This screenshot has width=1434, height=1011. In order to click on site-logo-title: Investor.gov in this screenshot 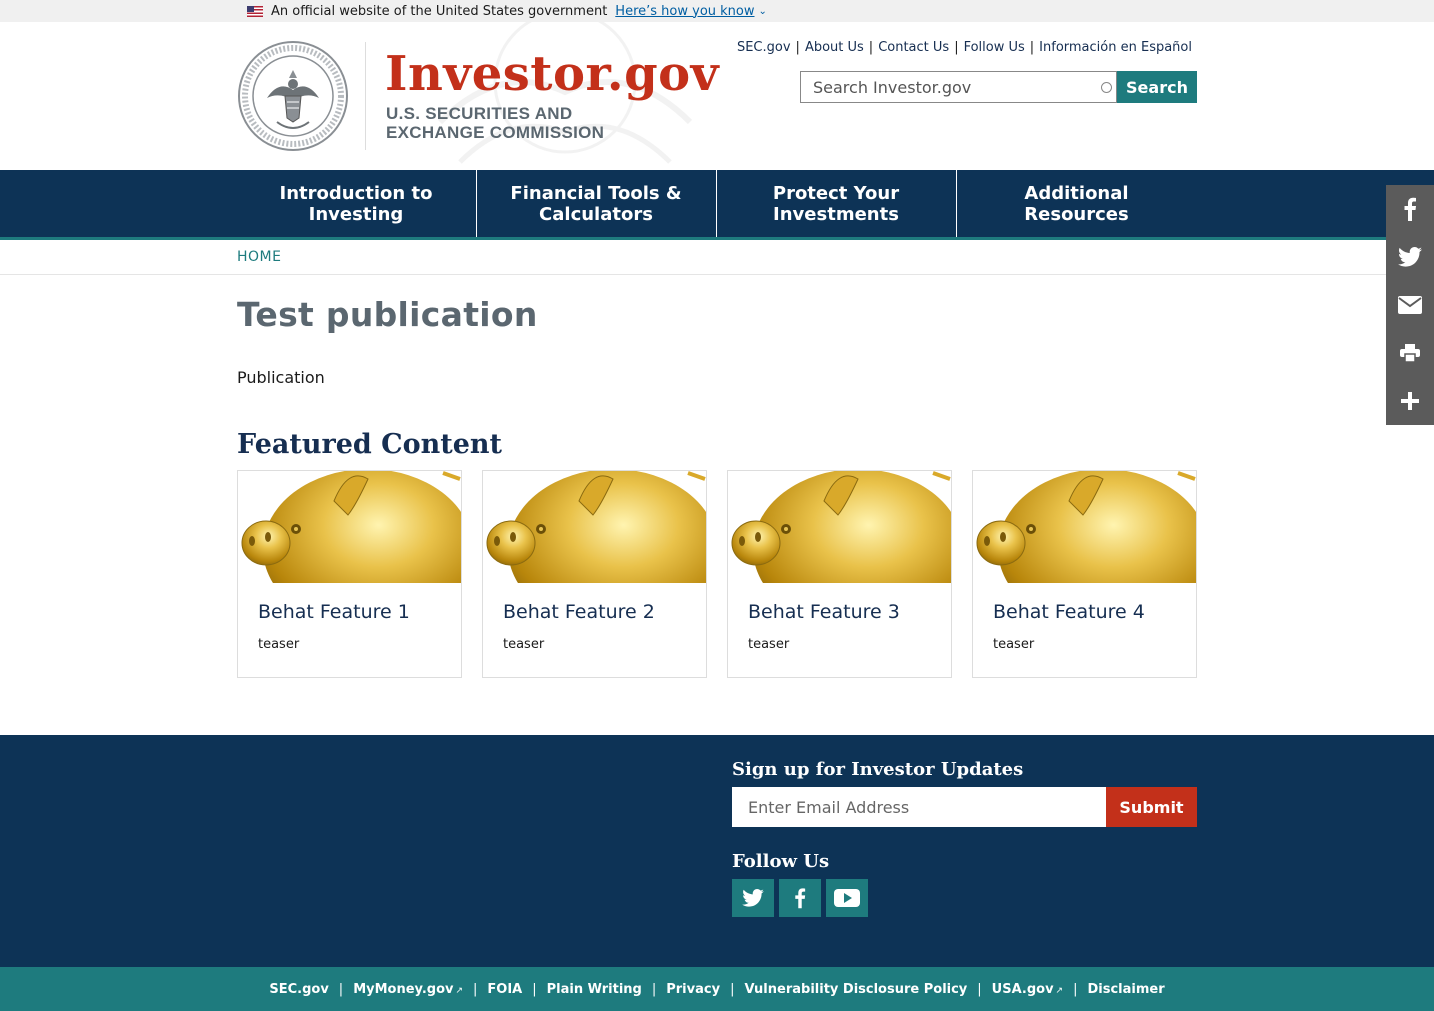, I will do `click(552, 74)`.